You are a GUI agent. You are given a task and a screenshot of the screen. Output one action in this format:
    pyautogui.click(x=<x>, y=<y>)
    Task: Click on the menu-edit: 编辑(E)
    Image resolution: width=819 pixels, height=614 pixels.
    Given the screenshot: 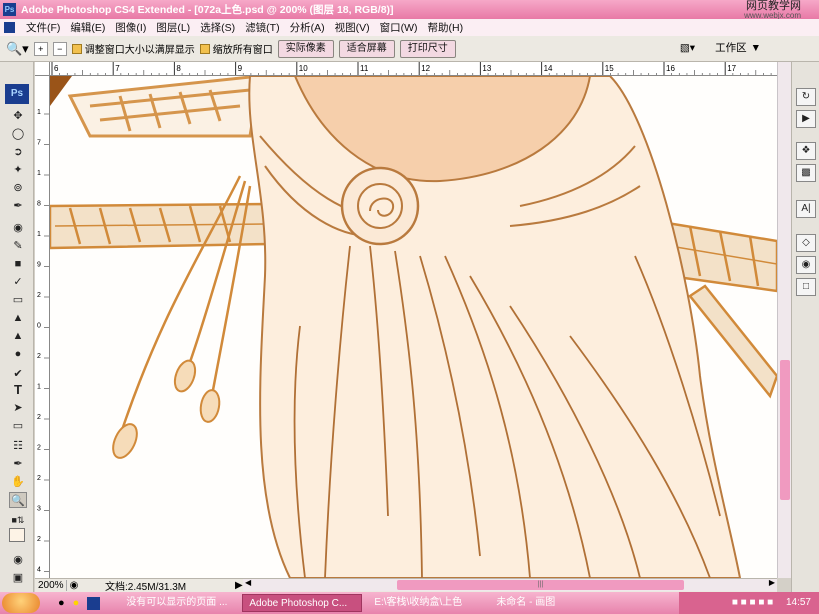 What is the action you would take?
    pyautogui.click(x=87, y=27)
    